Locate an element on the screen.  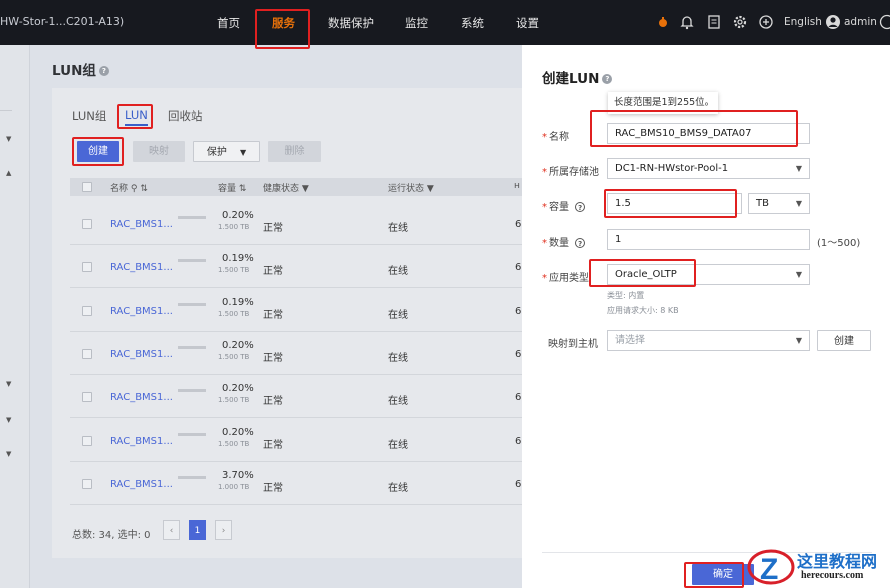
watermark-title: 这里教程网 is located at coordinates (837, 561).